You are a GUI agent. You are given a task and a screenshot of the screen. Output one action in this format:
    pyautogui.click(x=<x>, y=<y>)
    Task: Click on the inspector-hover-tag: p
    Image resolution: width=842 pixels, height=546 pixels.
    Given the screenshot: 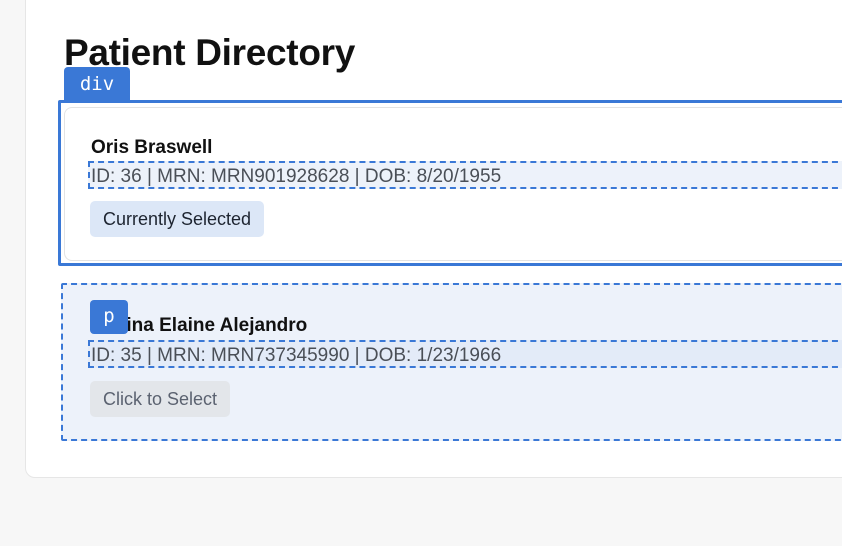 What is the action you would take?
    pyautogui.click(x=109, y=317)
    